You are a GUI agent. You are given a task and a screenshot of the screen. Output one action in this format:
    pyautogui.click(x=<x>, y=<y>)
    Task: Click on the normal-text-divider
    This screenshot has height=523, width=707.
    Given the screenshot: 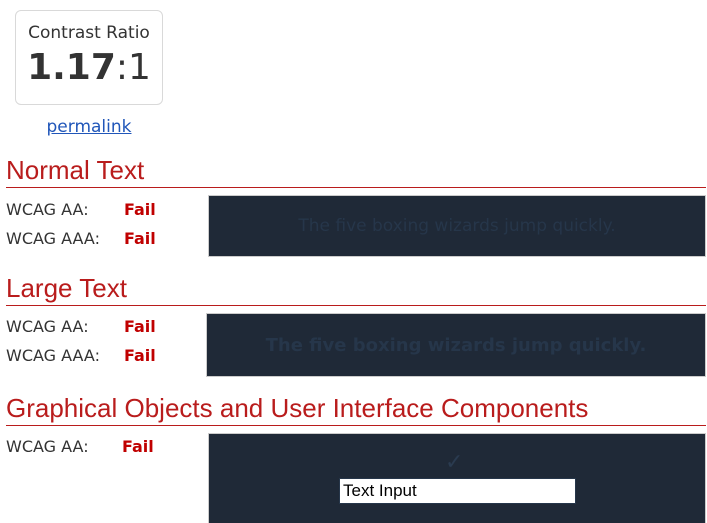 What is the action you would take?
    pyautogui.click(x=356, y=187)
    